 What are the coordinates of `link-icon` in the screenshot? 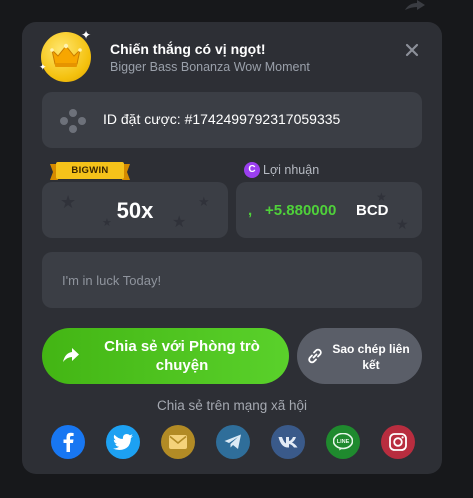 It's located at (315, 356).